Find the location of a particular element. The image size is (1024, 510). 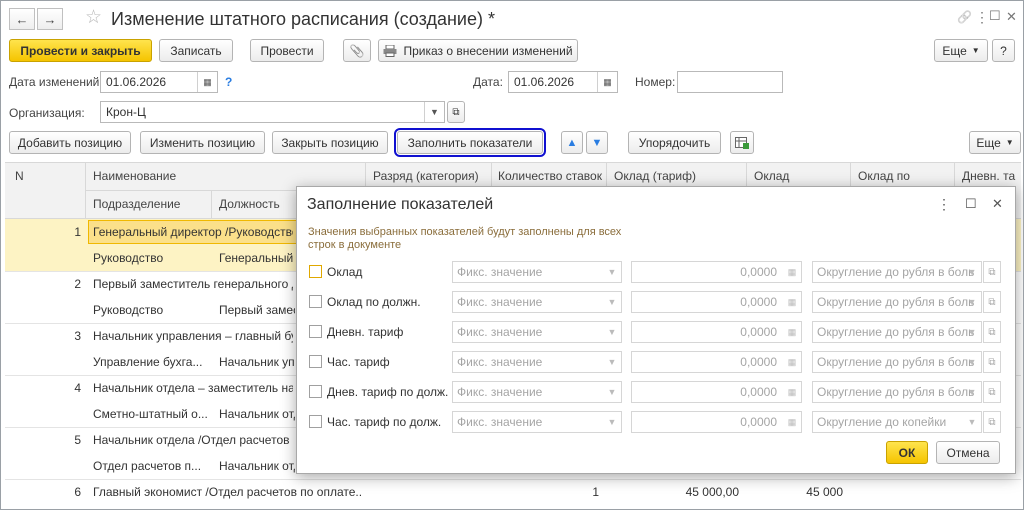

close-icon: ✕ is located at coordinates (1011, 17).